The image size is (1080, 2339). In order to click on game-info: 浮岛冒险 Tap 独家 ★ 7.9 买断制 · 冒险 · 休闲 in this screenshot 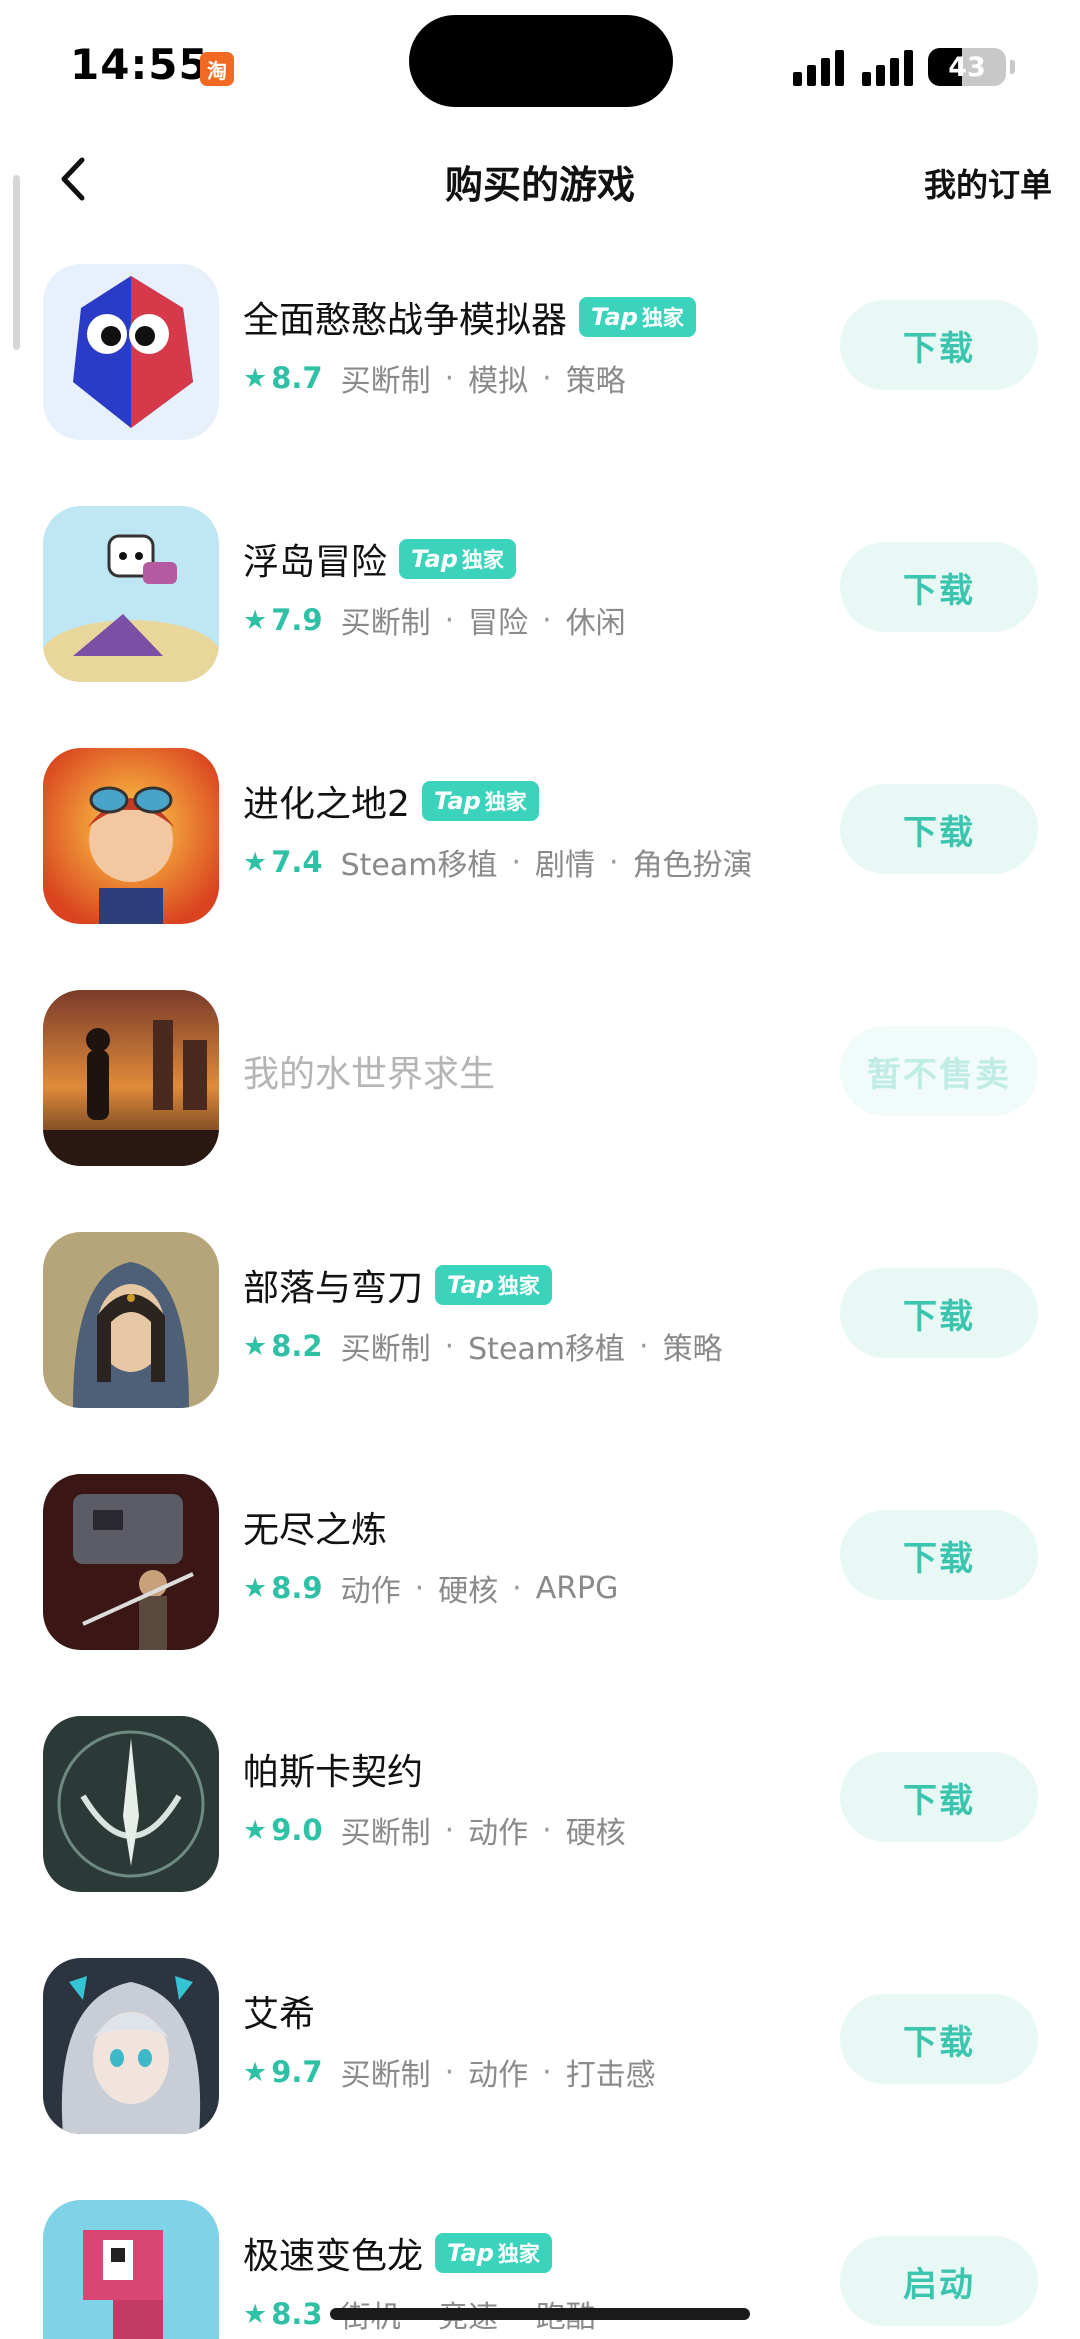, I will do `click(536, 588)`.